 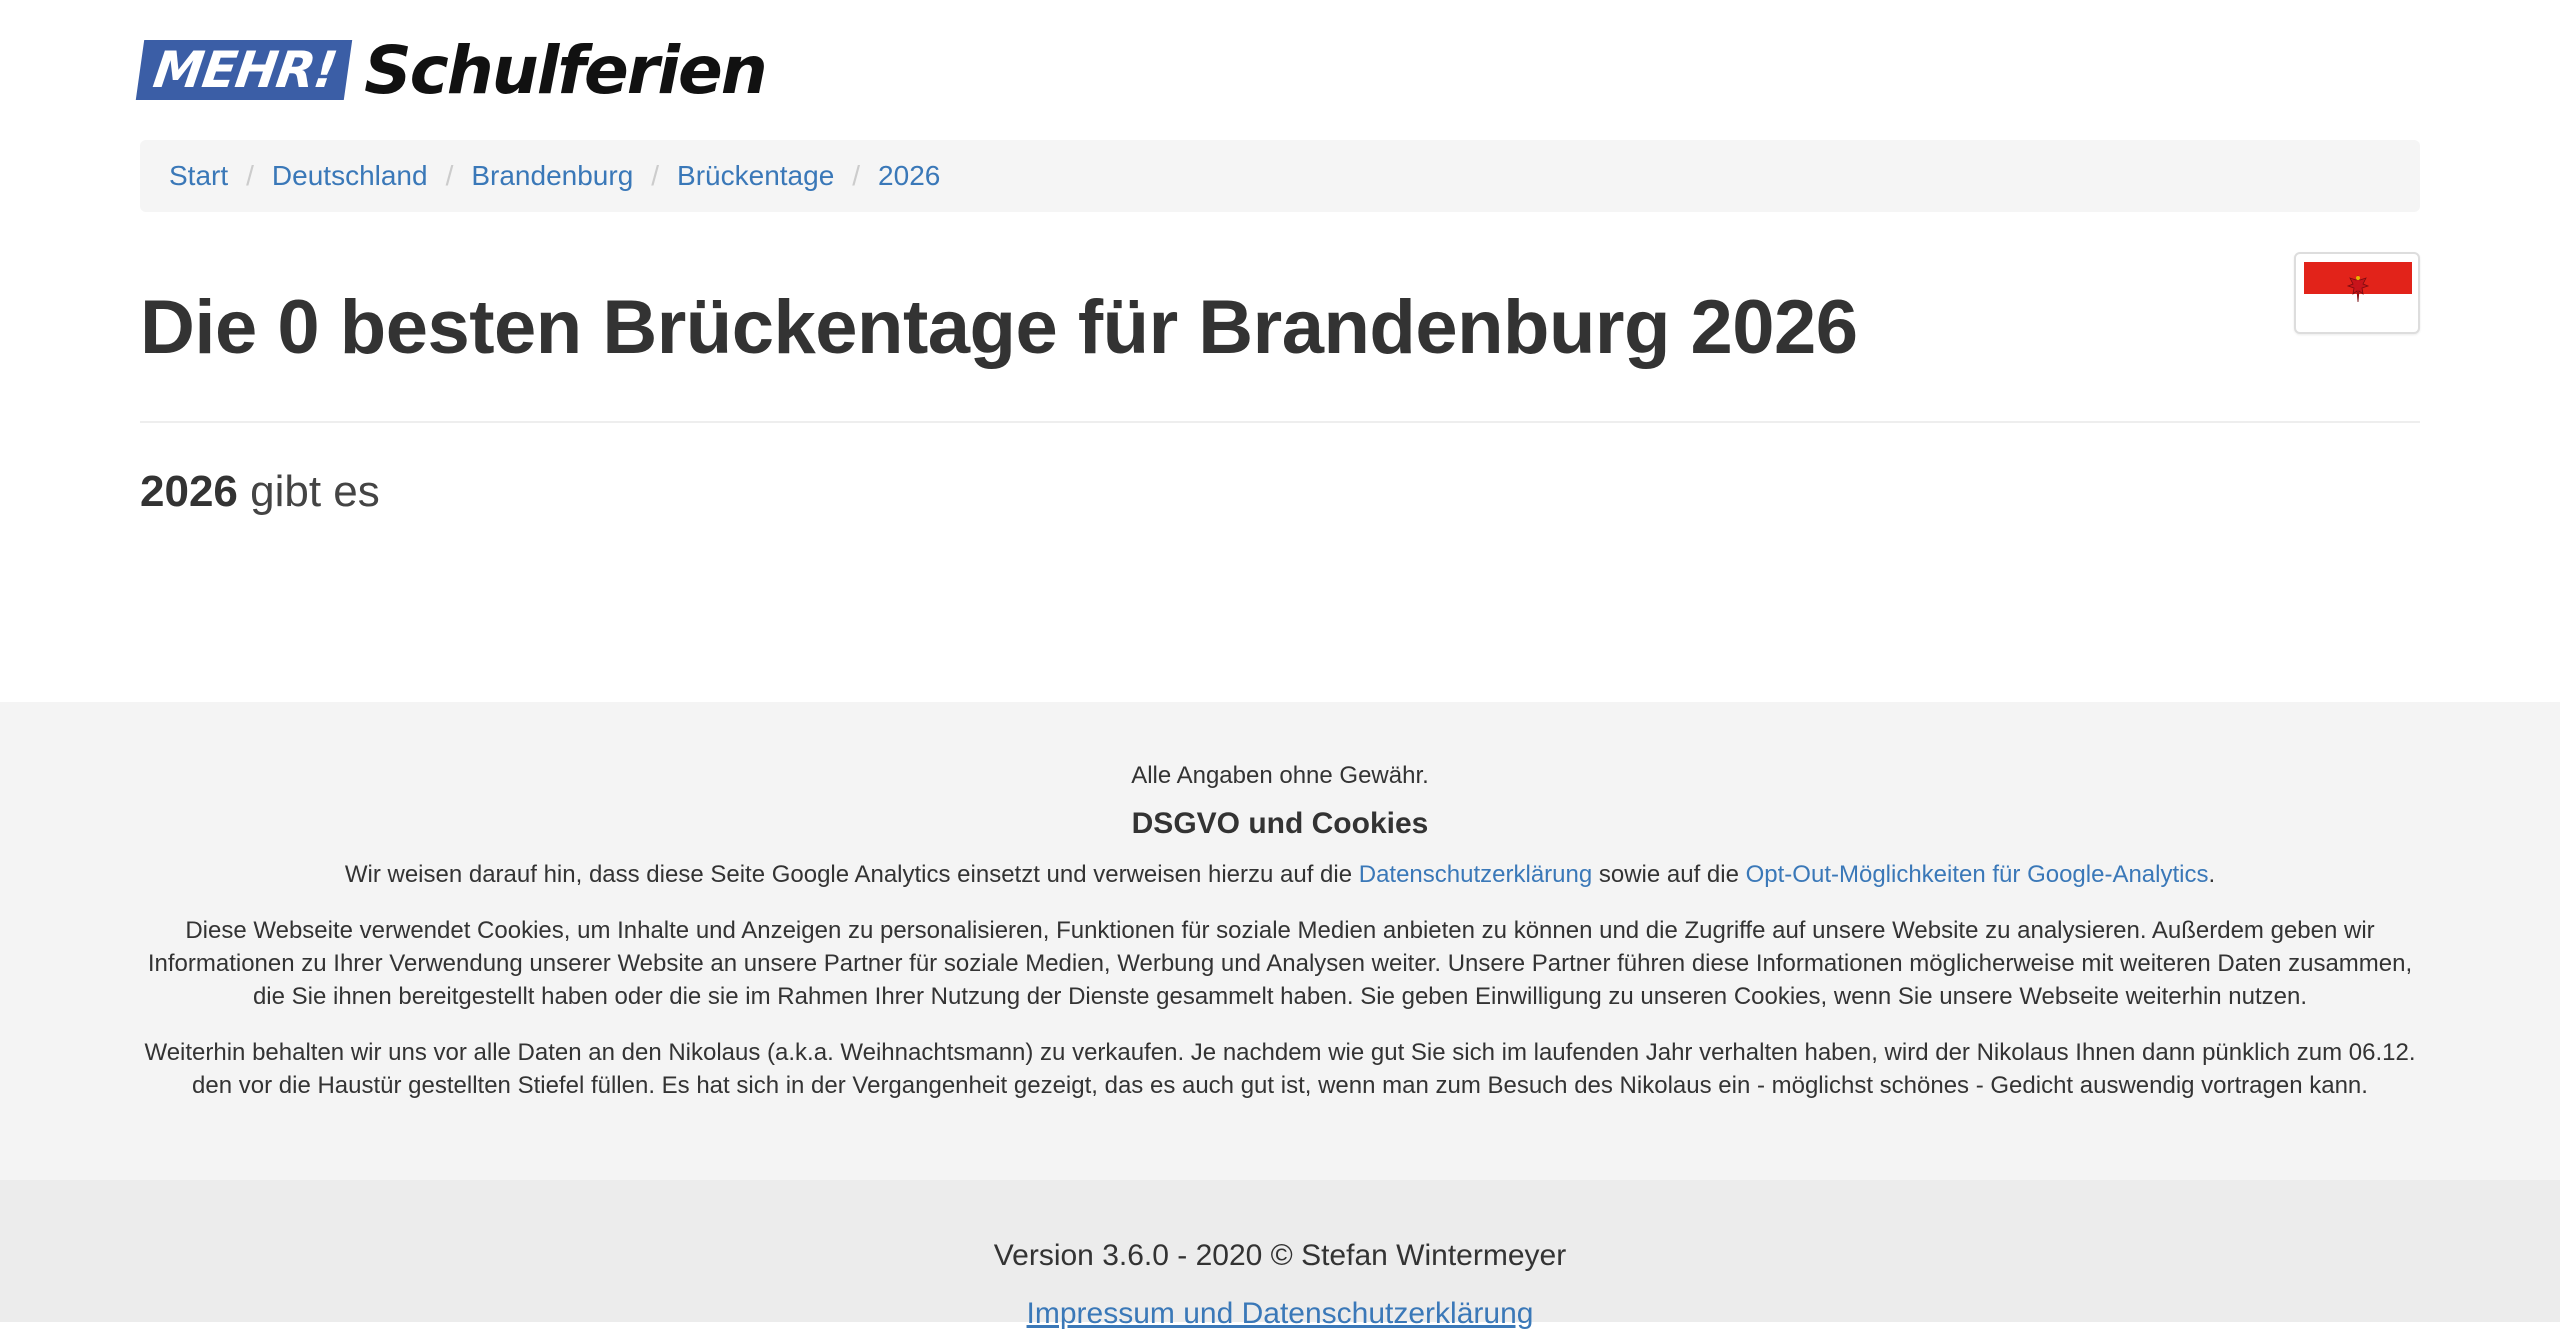 What do you see at coordinates (552, 176) in the screenshot?
I see `breadcrumb-brandenburg: Brandenburg` at bounding box center [552, 176].